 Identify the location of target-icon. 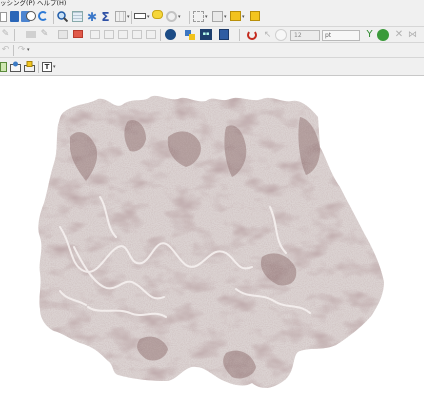
(281, 35).